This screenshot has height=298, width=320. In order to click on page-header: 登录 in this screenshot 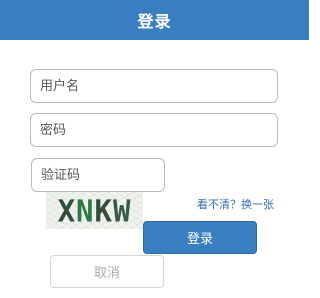, I will do `click(154, 20)`.